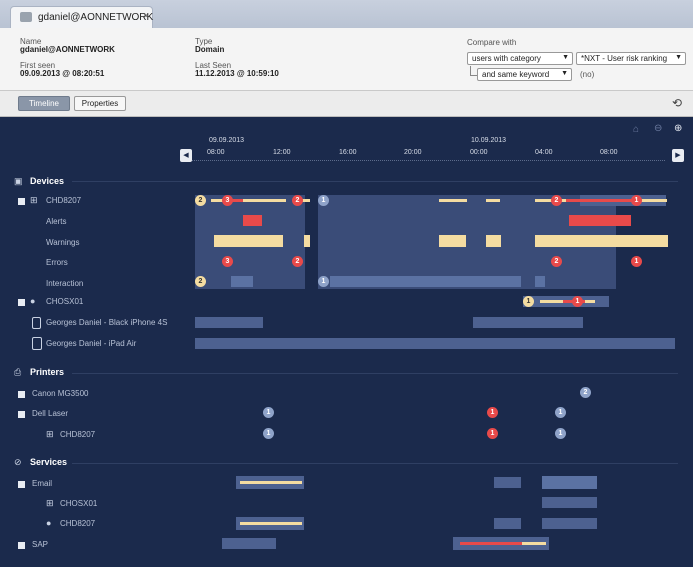 This screenshot has height=567, width=693. What do you see at coordinates (50, 413) in the screenshot?
I see `row-label: Dell Laser` at bounding box center [50, 413].